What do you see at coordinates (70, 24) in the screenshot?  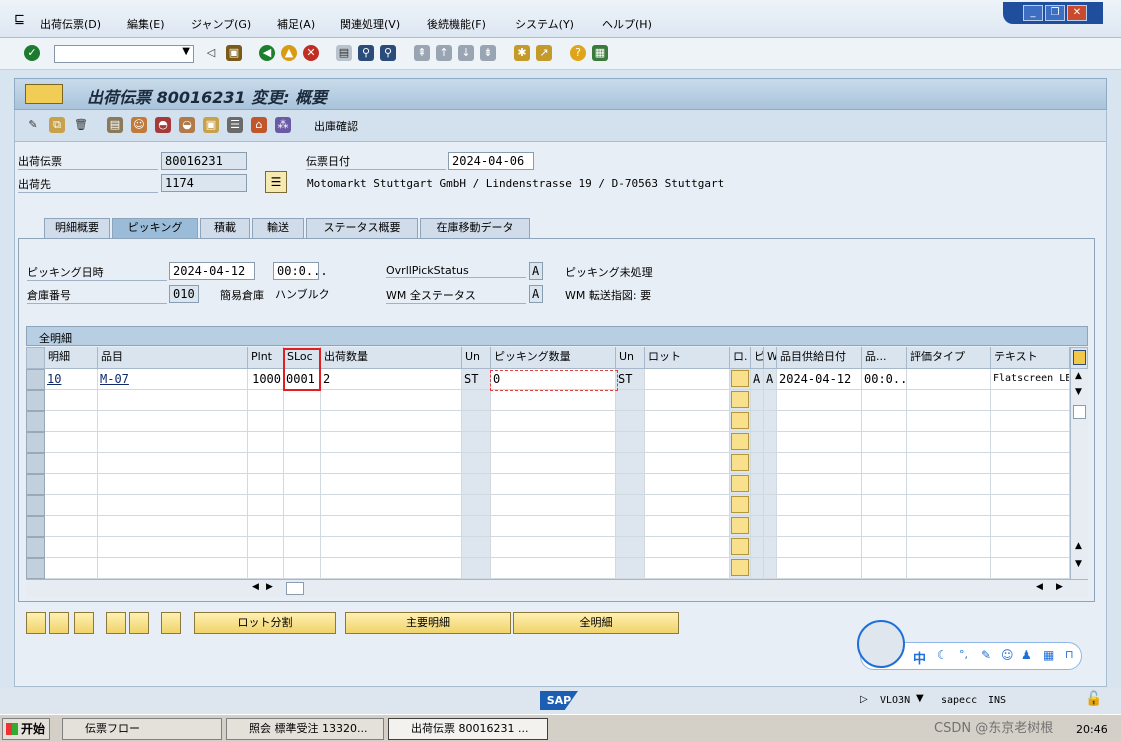 I see `menu-delivery: 出荷伝票(D)` at bounding box center [70, 24].